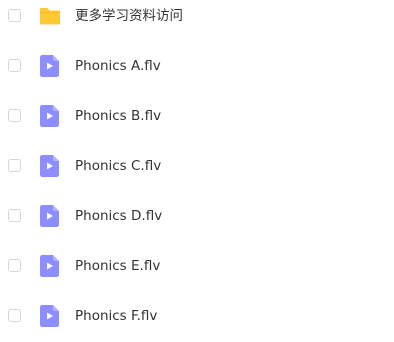 The image size is (394, 342). What do you see at coordinates (197, 317) in the screenshot?
I see `list-item-video: Phonics F.flv` at bounding box center [197, 317].